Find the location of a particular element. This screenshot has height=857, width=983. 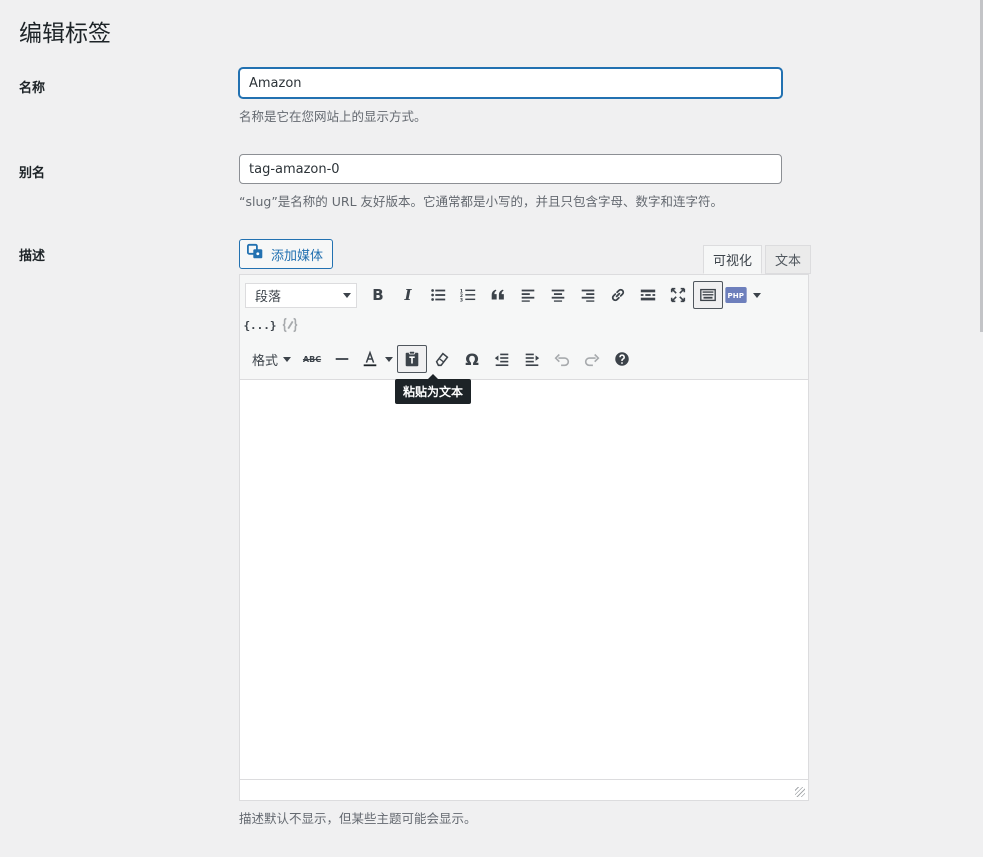

align-center-icon is located at coordinates (558, 295).